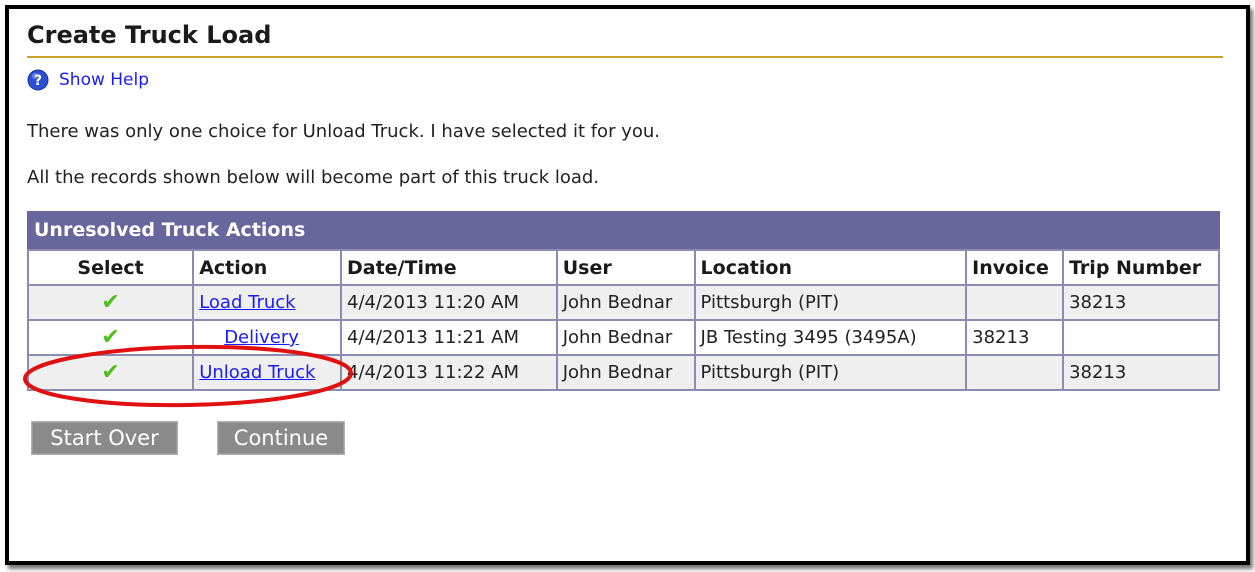 The image size is (1255, 572). What do you see at coordinates (830, 337) in the screenshot?
I see `location-cell: JB Testing 3495 (3495A)` at bounding box center [830, 337].